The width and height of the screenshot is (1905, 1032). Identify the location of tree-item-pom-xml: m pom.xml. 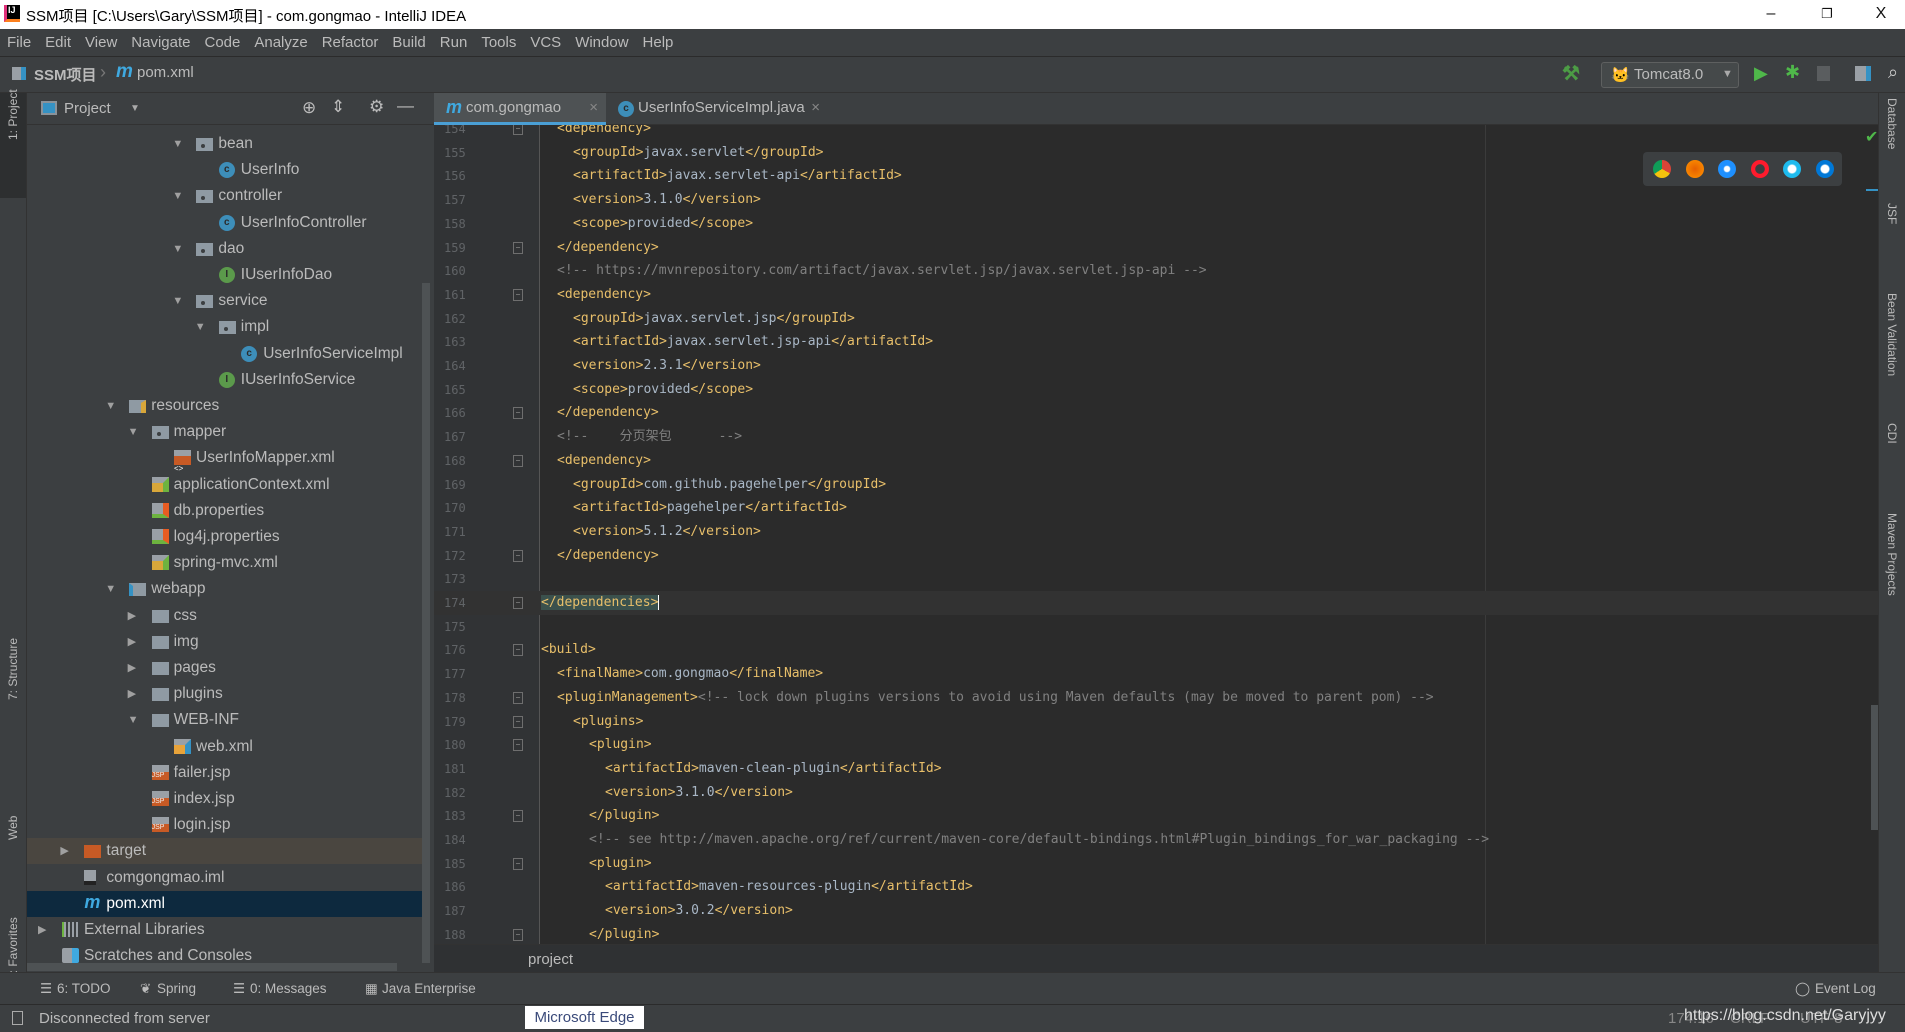
(227, 903).